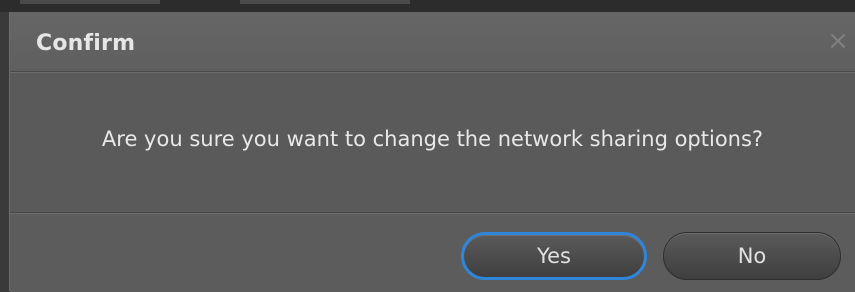 This screenshot has width=855, height=292. Describe the element at coordinates (554, 256) in the screenshot. I see `yes-button: Yes` at that location.